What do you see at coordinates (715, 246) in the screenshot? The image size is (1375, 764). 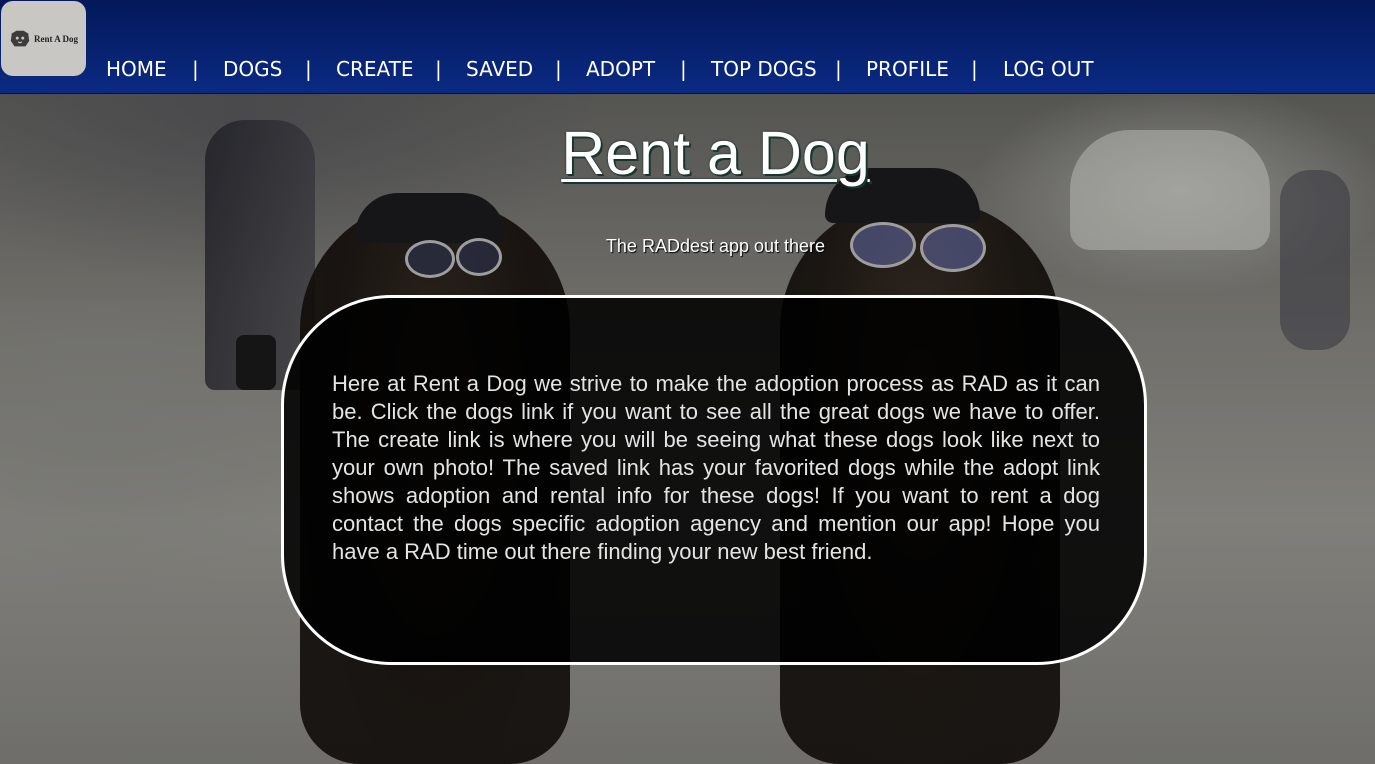 I see `page-subtitle: The RADdest app out there` at bounding box center [715, 246].